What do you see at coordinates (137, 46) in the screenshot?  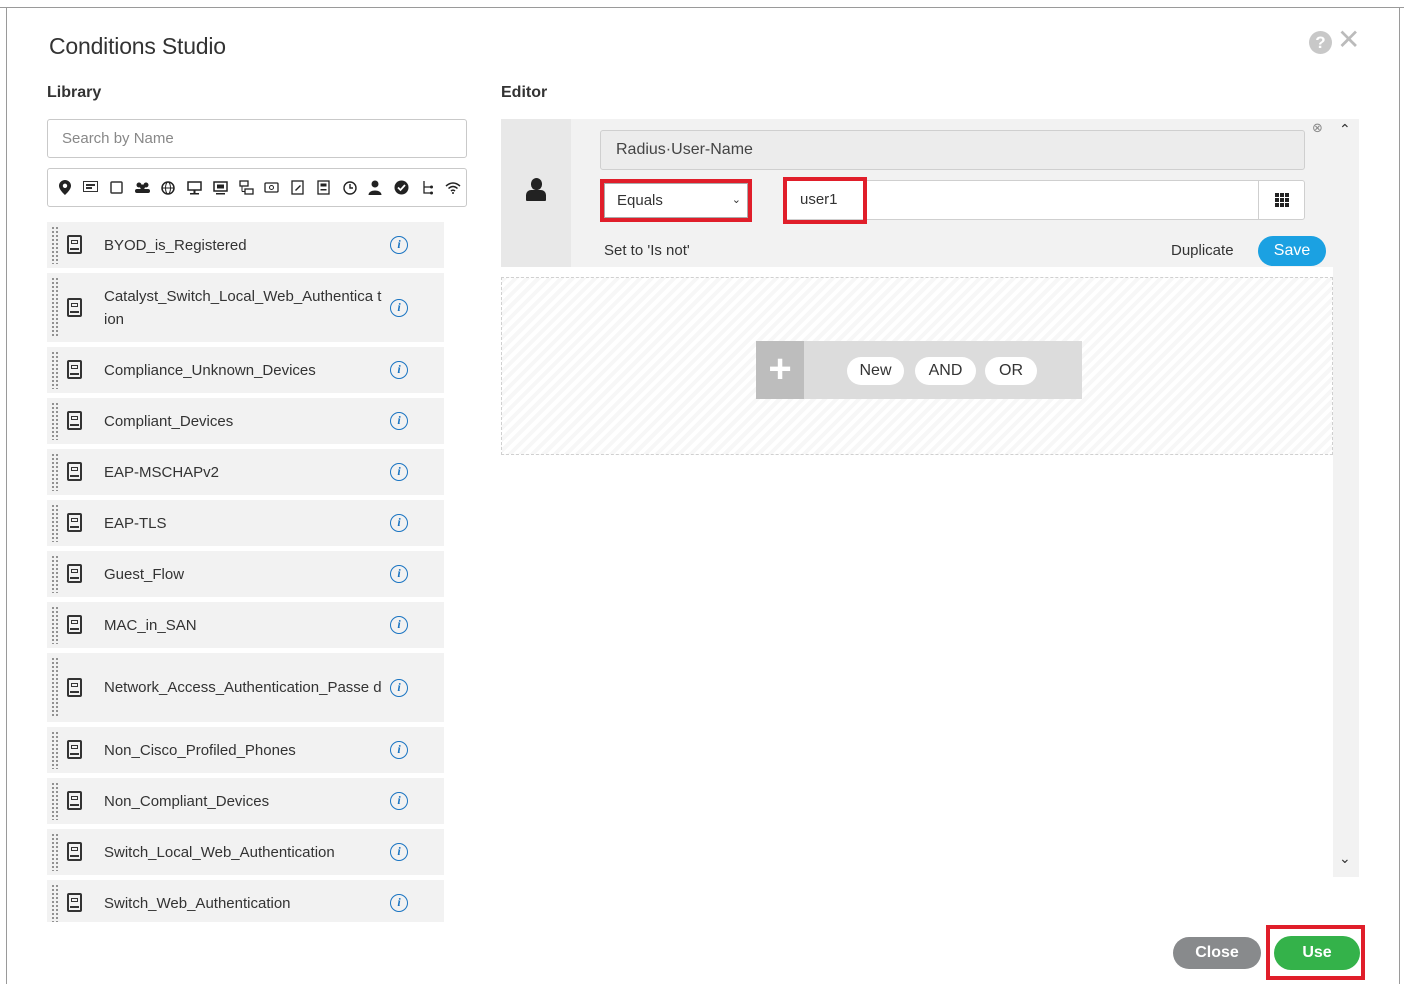 I see `dialog-title: Conditions Studio` at bounding box center [137, 46].